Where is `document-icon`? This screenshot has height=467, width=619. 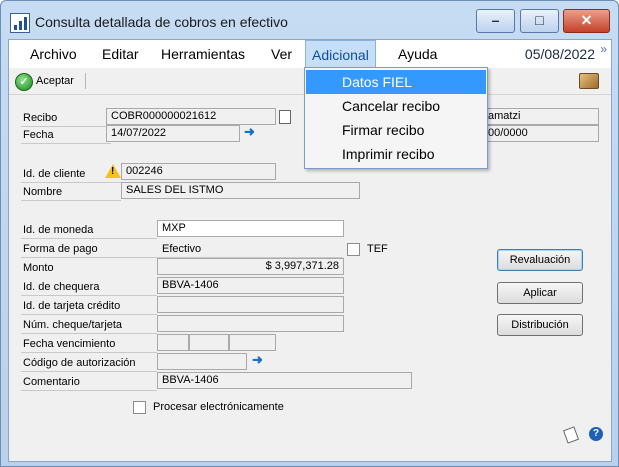 document-icon is located at coordinates (285, 117).